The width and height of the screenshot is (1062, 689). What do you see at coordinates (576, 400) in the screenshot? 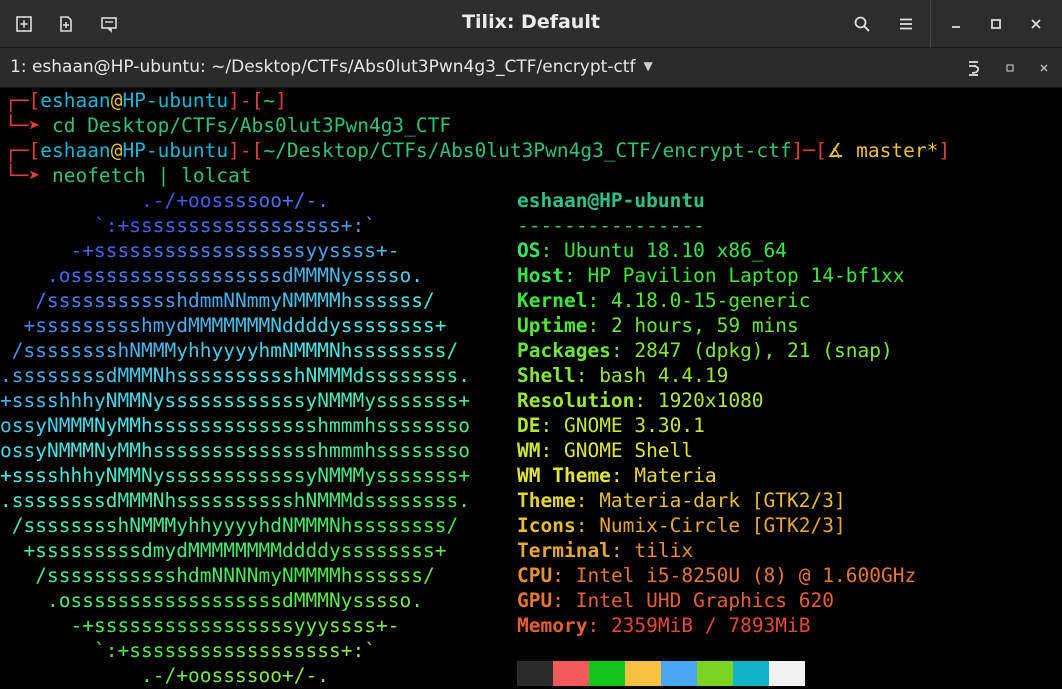
I see `info-key: Resolution` at bounding box center [576, 400].